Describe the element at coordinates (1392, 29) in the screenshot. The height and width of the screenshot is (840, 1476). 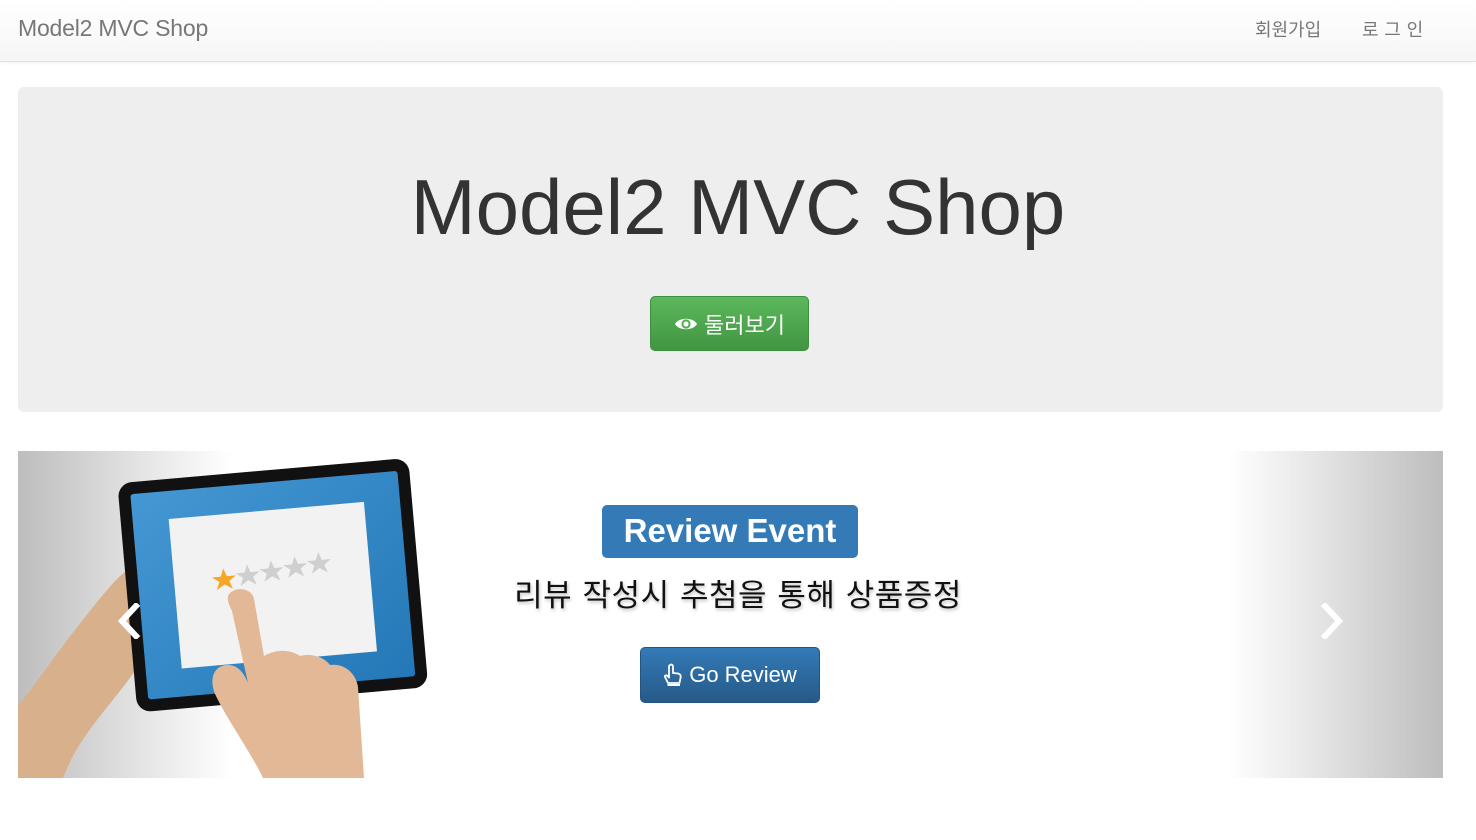
I see `login-link: 로 그 인` at that location.